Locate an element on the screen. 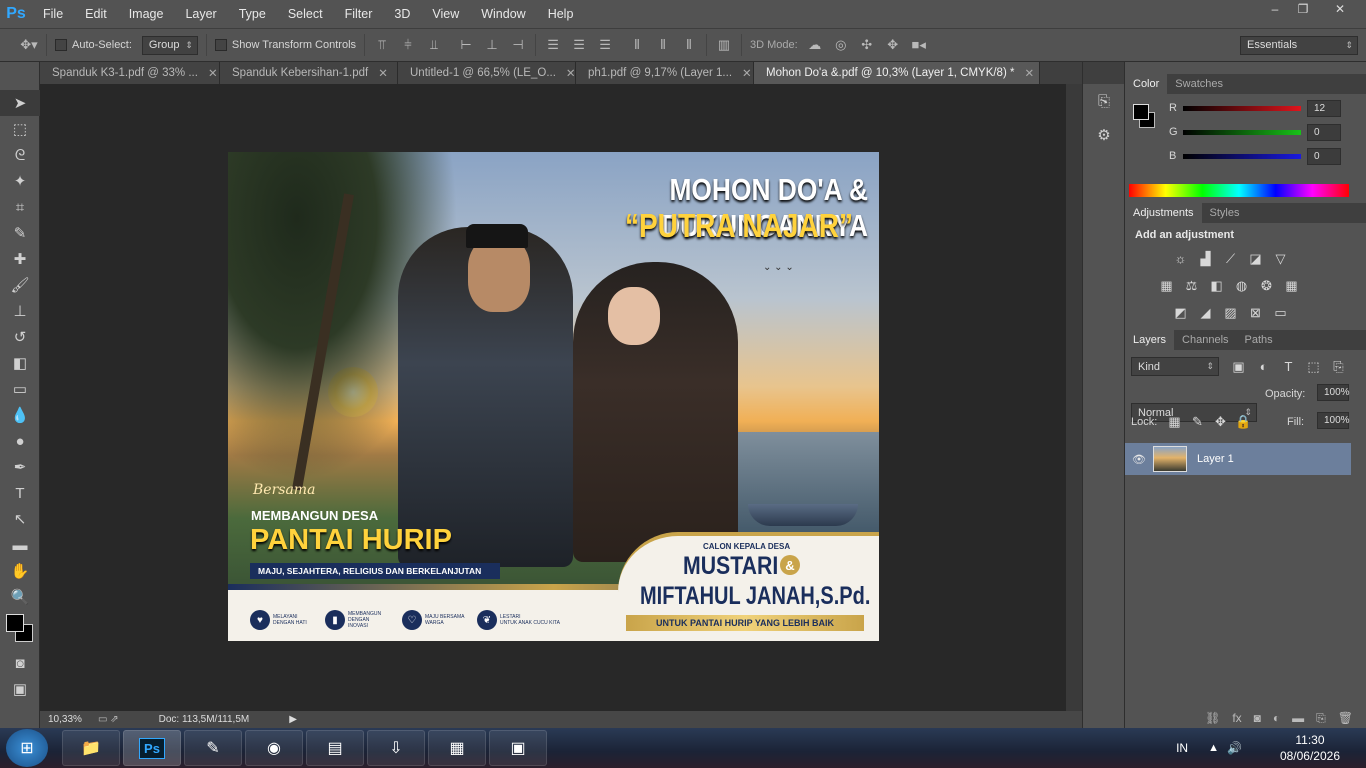 The width and height of the screenshot is (1366, 768). black-white-icon: ◧ is located at coordinates (1216, 285).